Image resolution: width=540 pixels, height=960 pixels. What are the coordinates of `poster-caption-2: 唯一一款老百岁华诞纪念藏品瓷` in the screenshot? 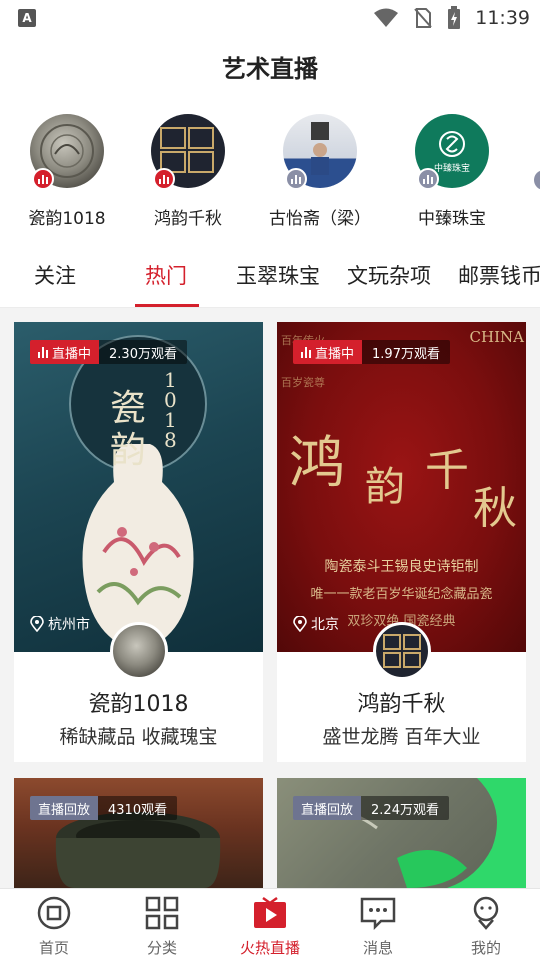 It's located at (401, 594).